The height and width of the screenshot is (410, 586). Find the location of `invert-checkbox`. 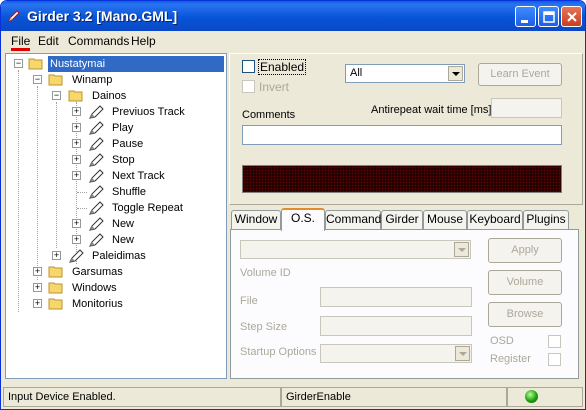

invert-checkbox is located at coordinates (248, 86).